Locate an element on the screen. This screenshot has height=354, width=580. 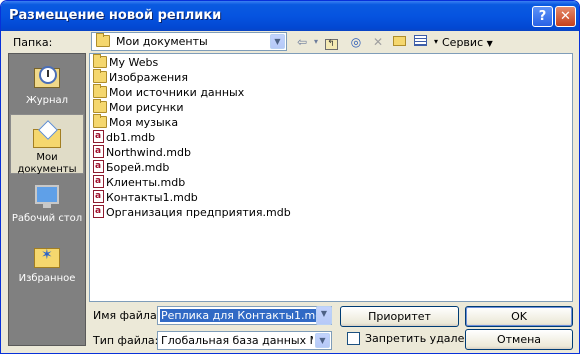
priority-button: Приоритет is located at coordinates (399, 316).